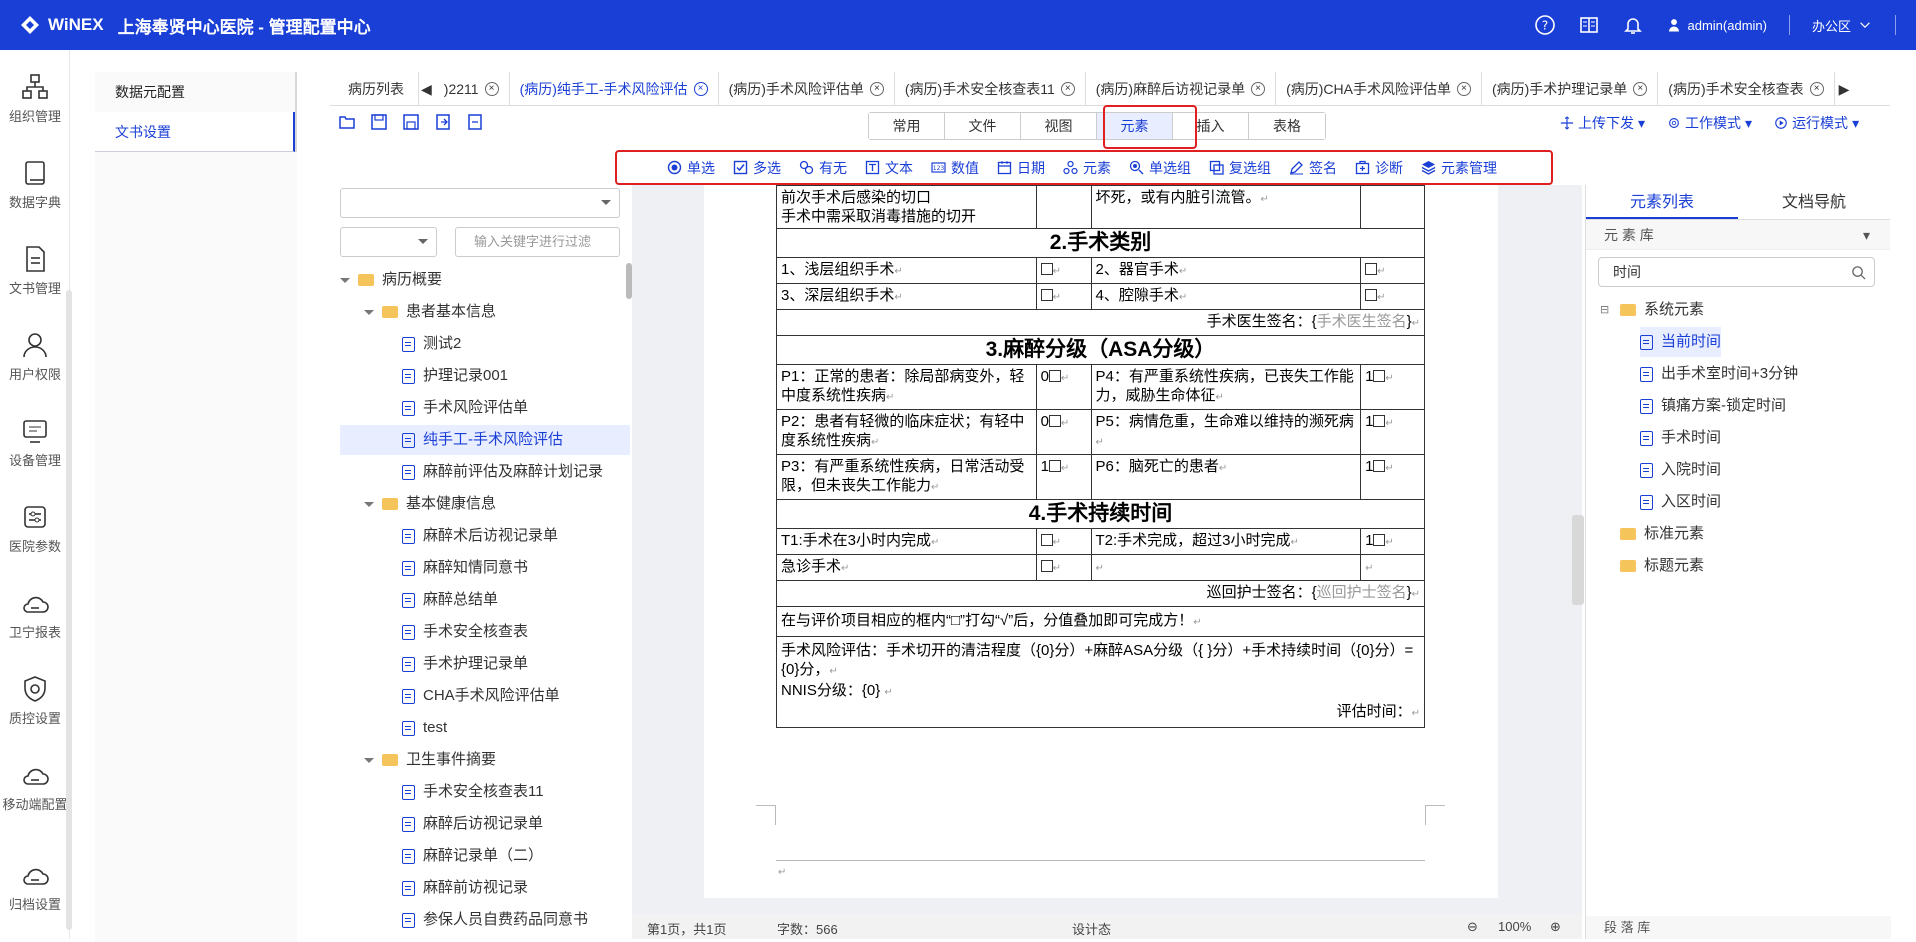 The image size is (1916, 942). What do you see at coordinates (1545, 25) in the screenshot?
I see `help-icon: ?` at bounding box center [1545, 25].